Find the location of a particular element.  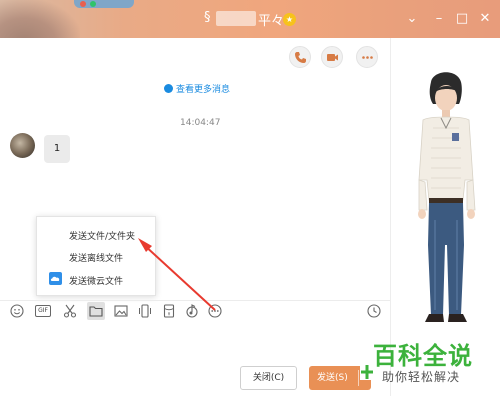

history-clock-icon is located at coordinates (168, 88).